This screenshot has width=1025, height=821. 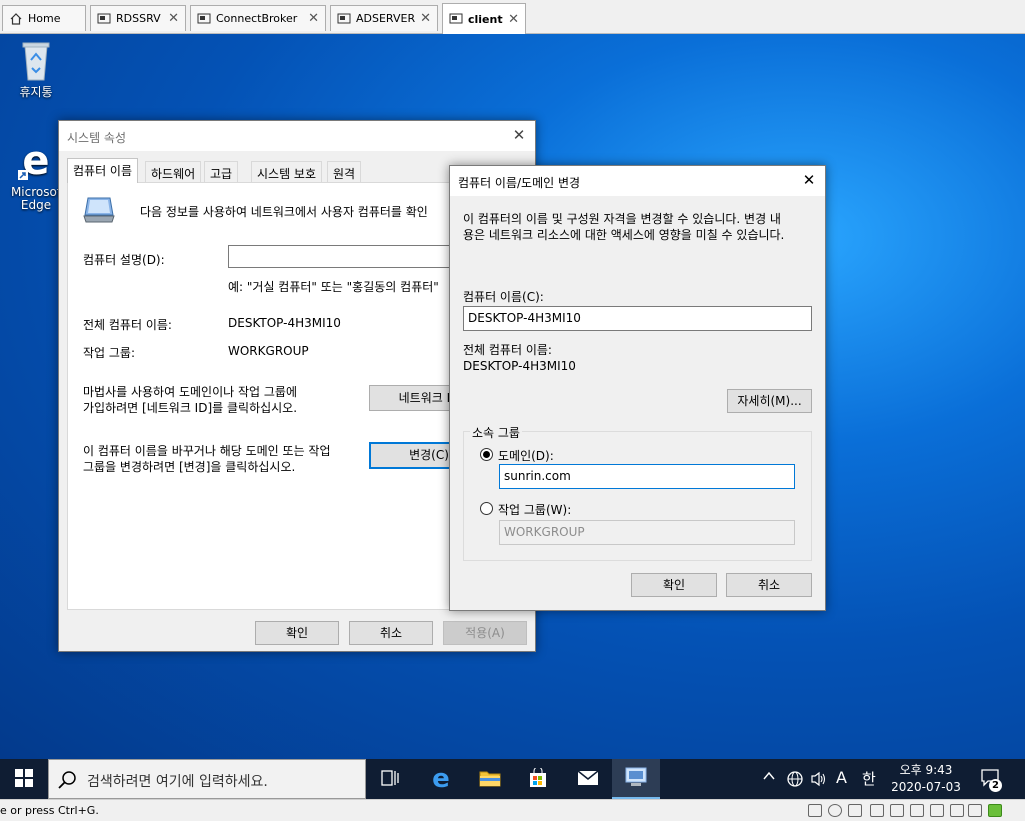 What do you see at coordinates (36, 161) in the screenshot?
I see `edge-icon: e` at bounding box center [36, 161].